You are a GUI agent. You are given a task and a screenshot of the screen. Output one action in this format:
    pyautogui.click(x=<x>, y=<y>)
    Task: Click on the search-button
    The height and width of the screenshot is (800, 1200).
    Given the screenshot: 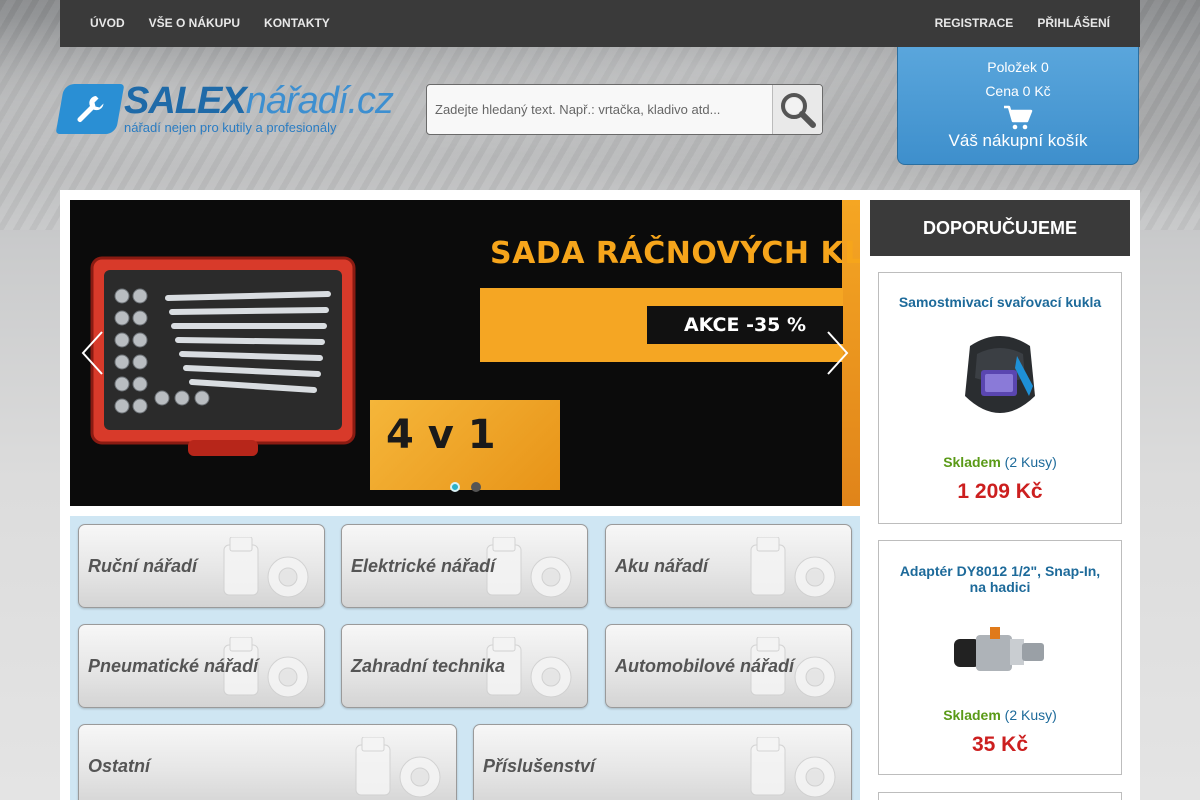 What is the action you would take?
    pyautogui.click(x=797, y=109)
    